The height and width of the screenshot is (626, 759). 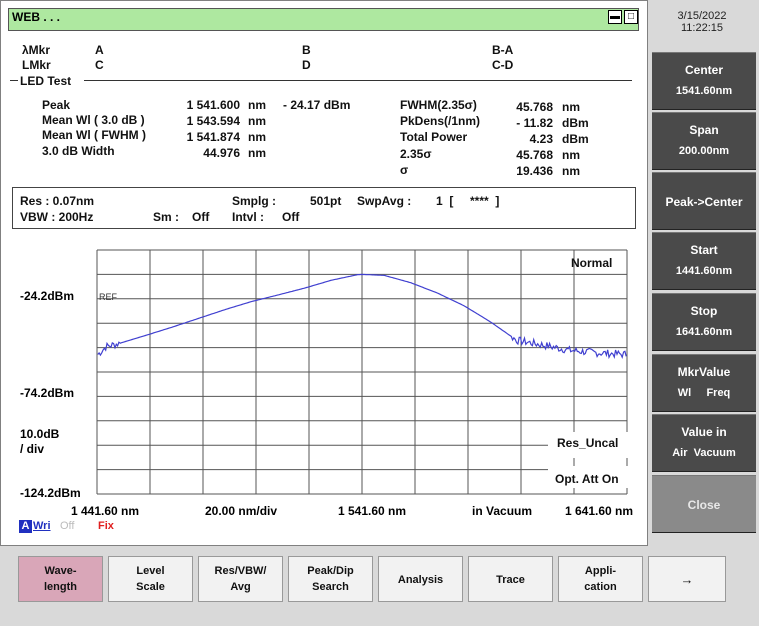 What do you see at coordinates (704, 383) in the screenshot?
I see `softkey-marker-value: MkrValue Wl Freq` at bounding box center [704, 383].